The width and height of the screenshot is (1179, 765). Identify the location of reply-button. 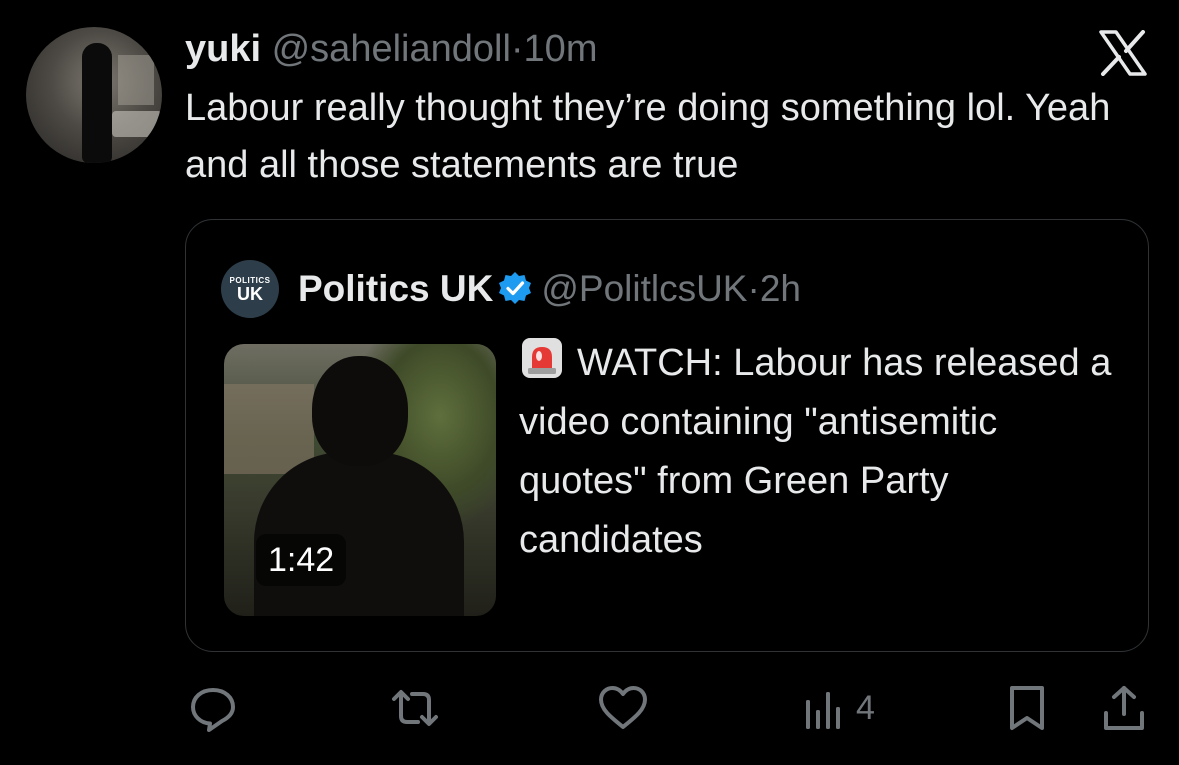
(213, 708).